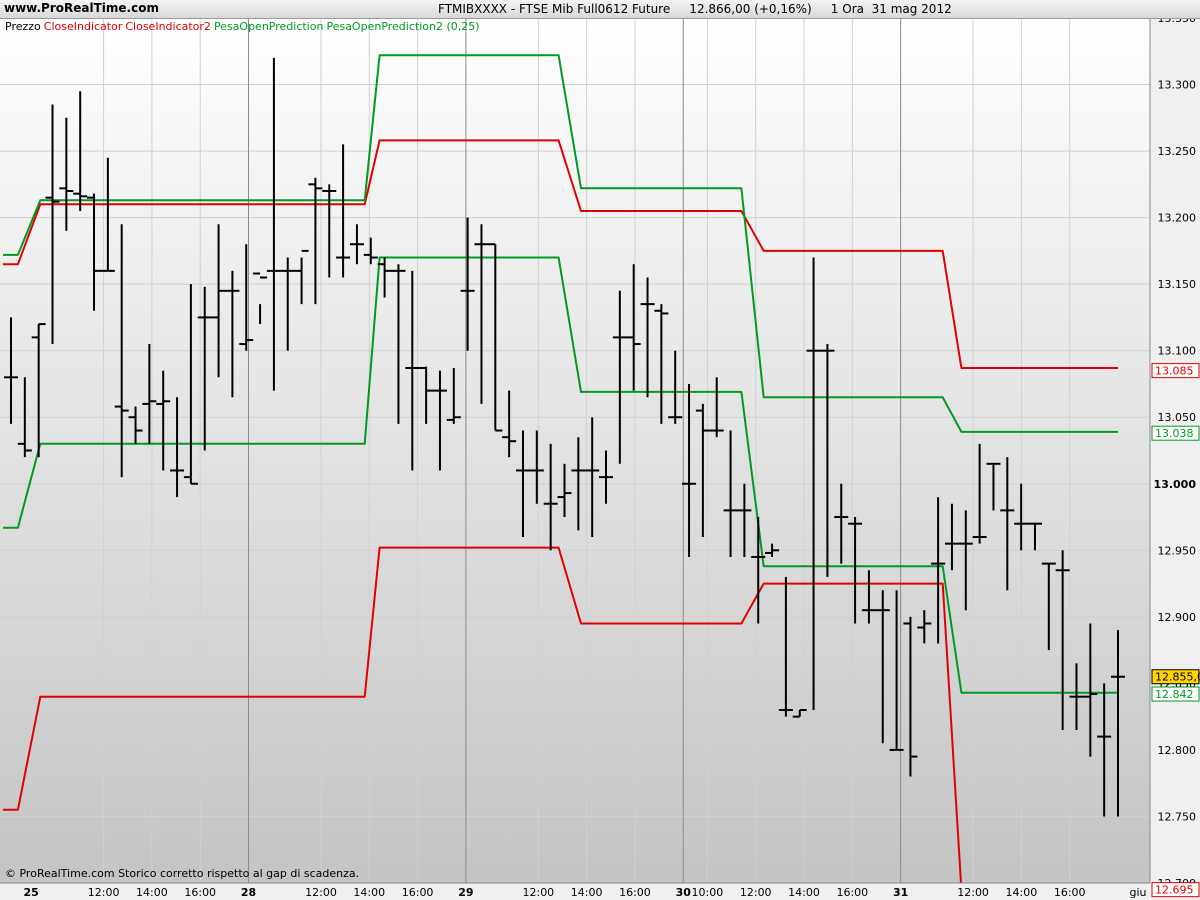 Image resolution: width=1200 pixels, height=900 pixels. I want to click on price-tag-label: 12.842, so click(1174, 694).